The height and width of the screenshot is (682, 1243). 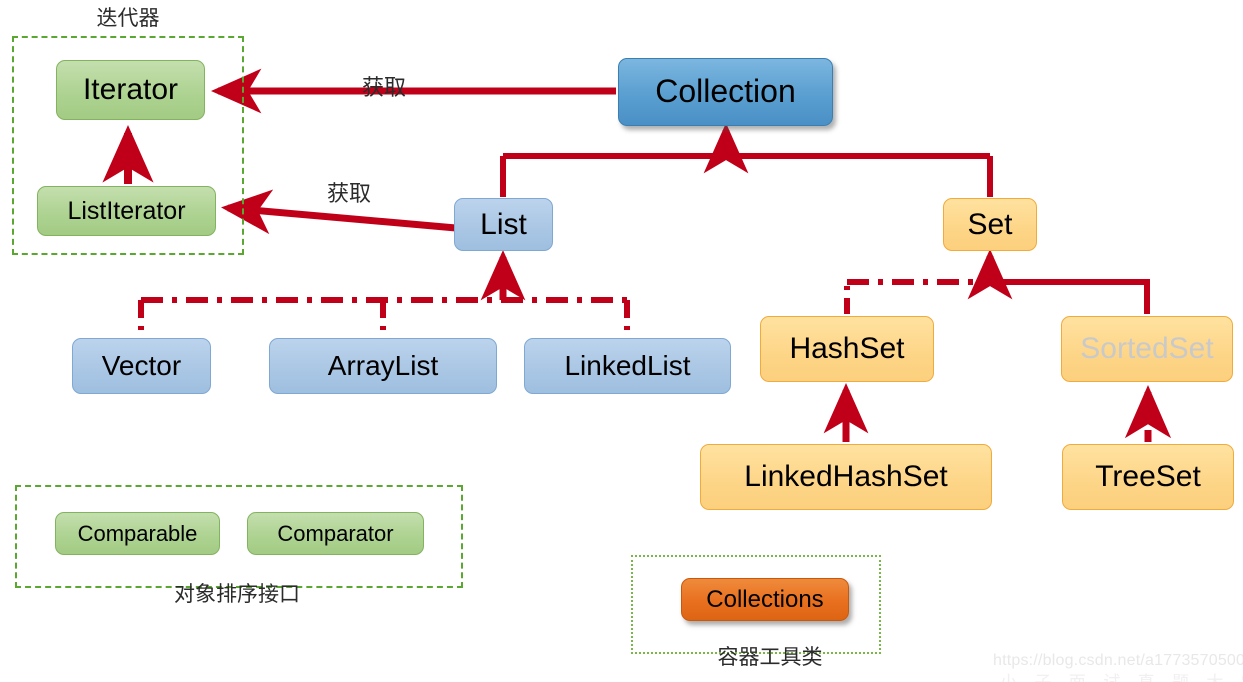 What do you see at coordinates (627, 366) in the screenshot?
I see `node-linkedlist: LinkedList` at bounding box center [627, 366].